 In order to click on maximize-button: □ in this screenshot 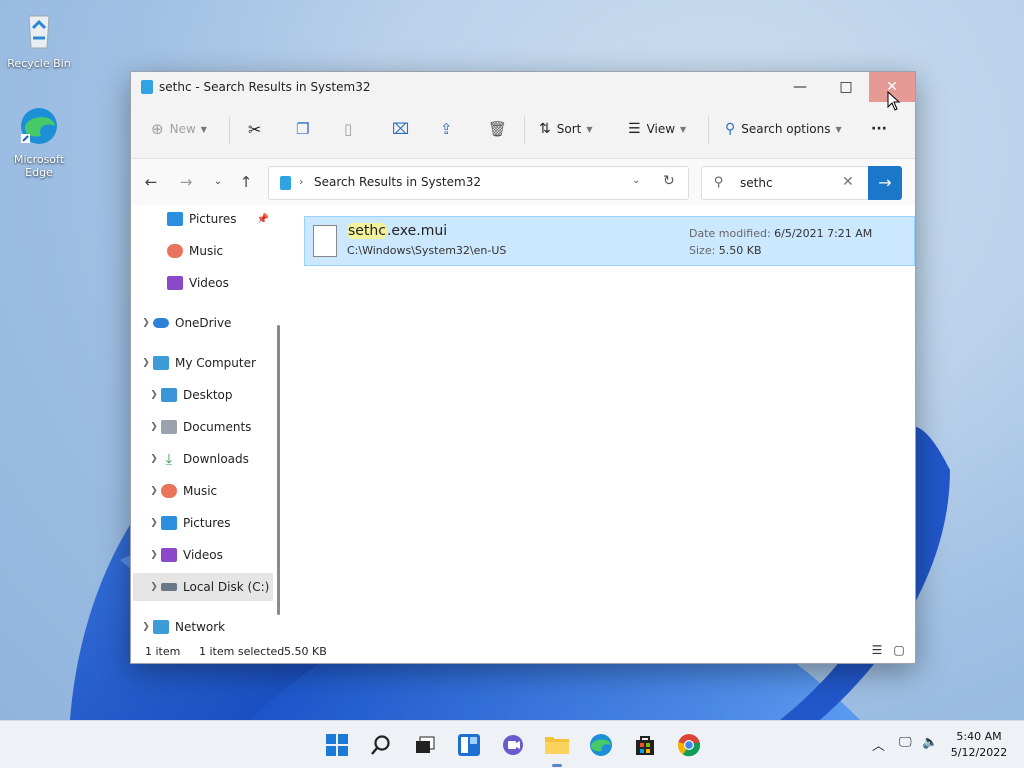, I will do `click(846, 87)`.